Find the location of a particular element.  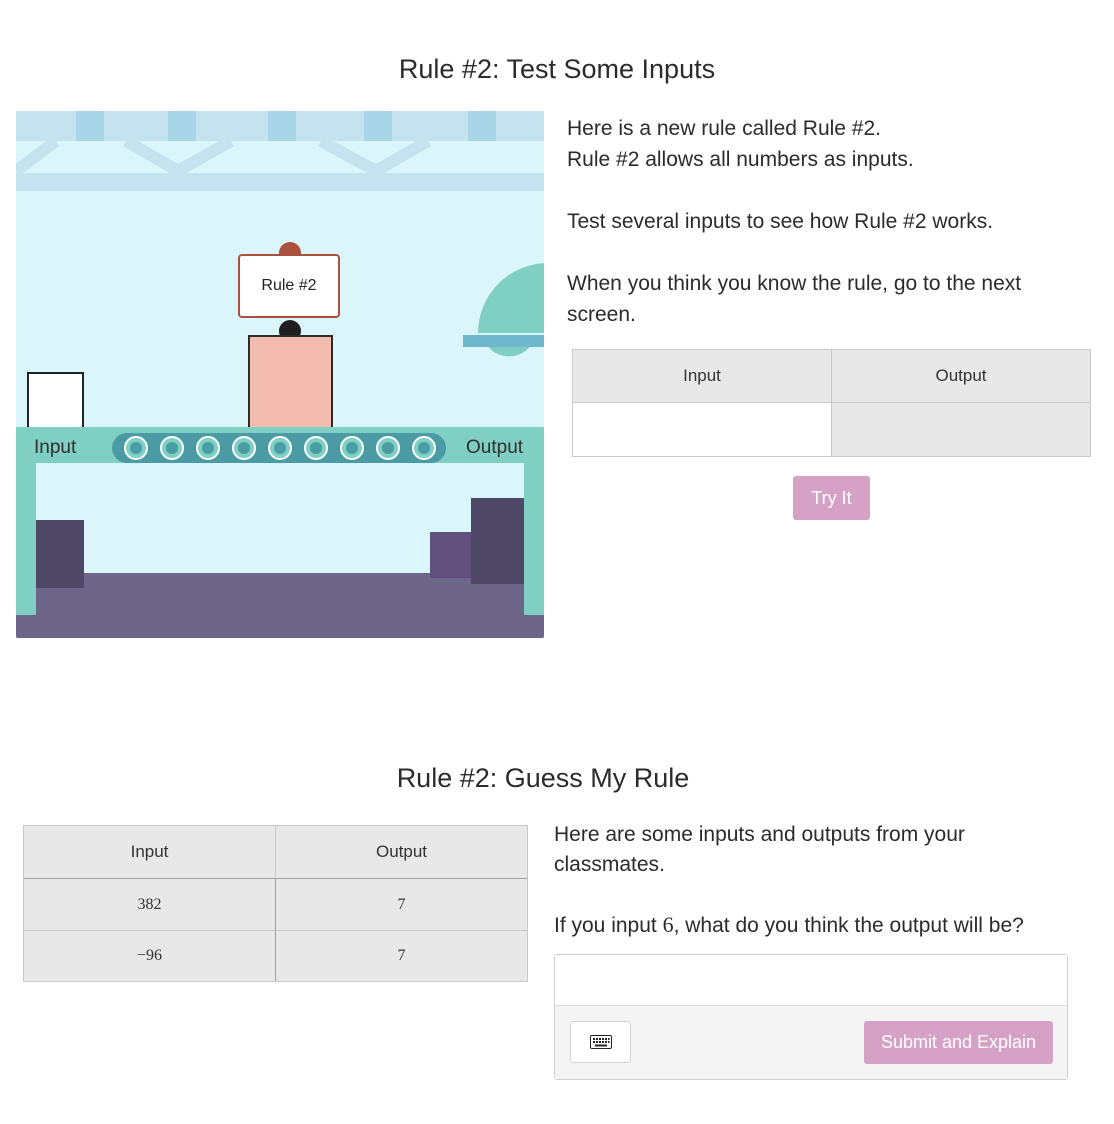

table-leg-right is located at coordinates (534, 539).